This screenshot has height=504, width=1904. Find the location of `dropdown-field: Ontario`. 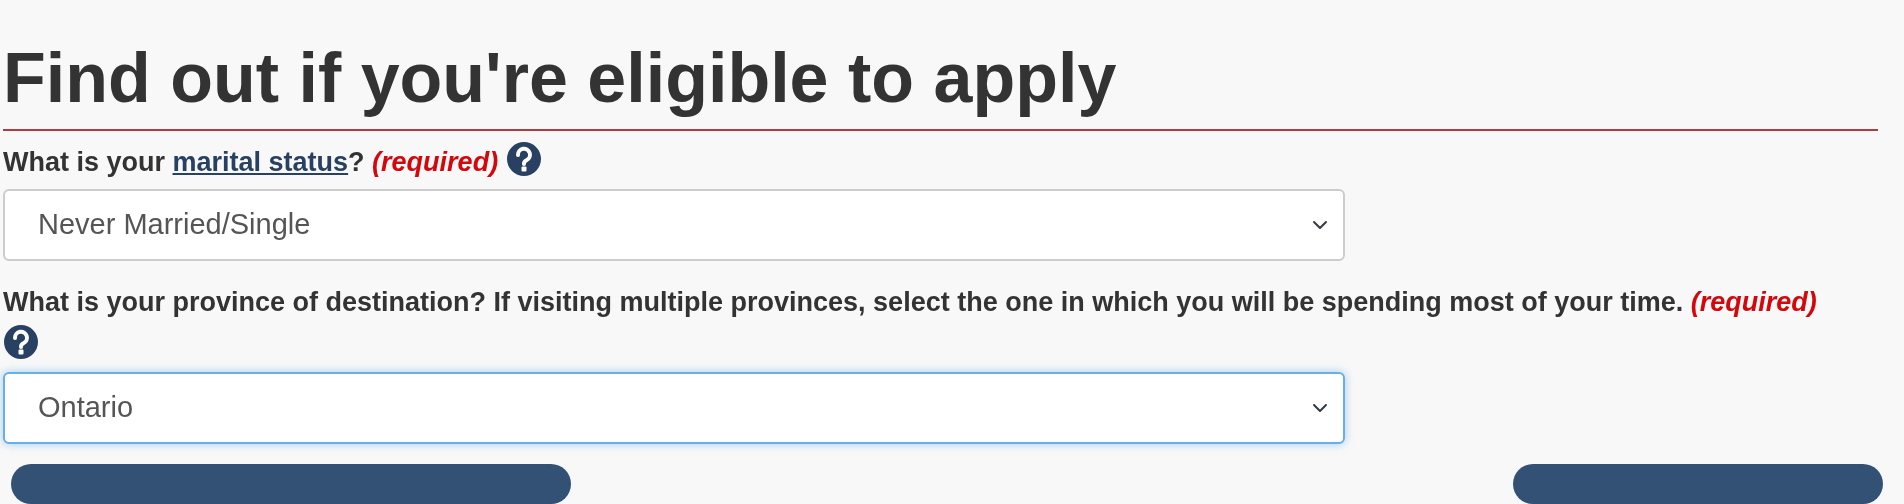

dropdown-field: Ontario is located at coordinates (674, 408).